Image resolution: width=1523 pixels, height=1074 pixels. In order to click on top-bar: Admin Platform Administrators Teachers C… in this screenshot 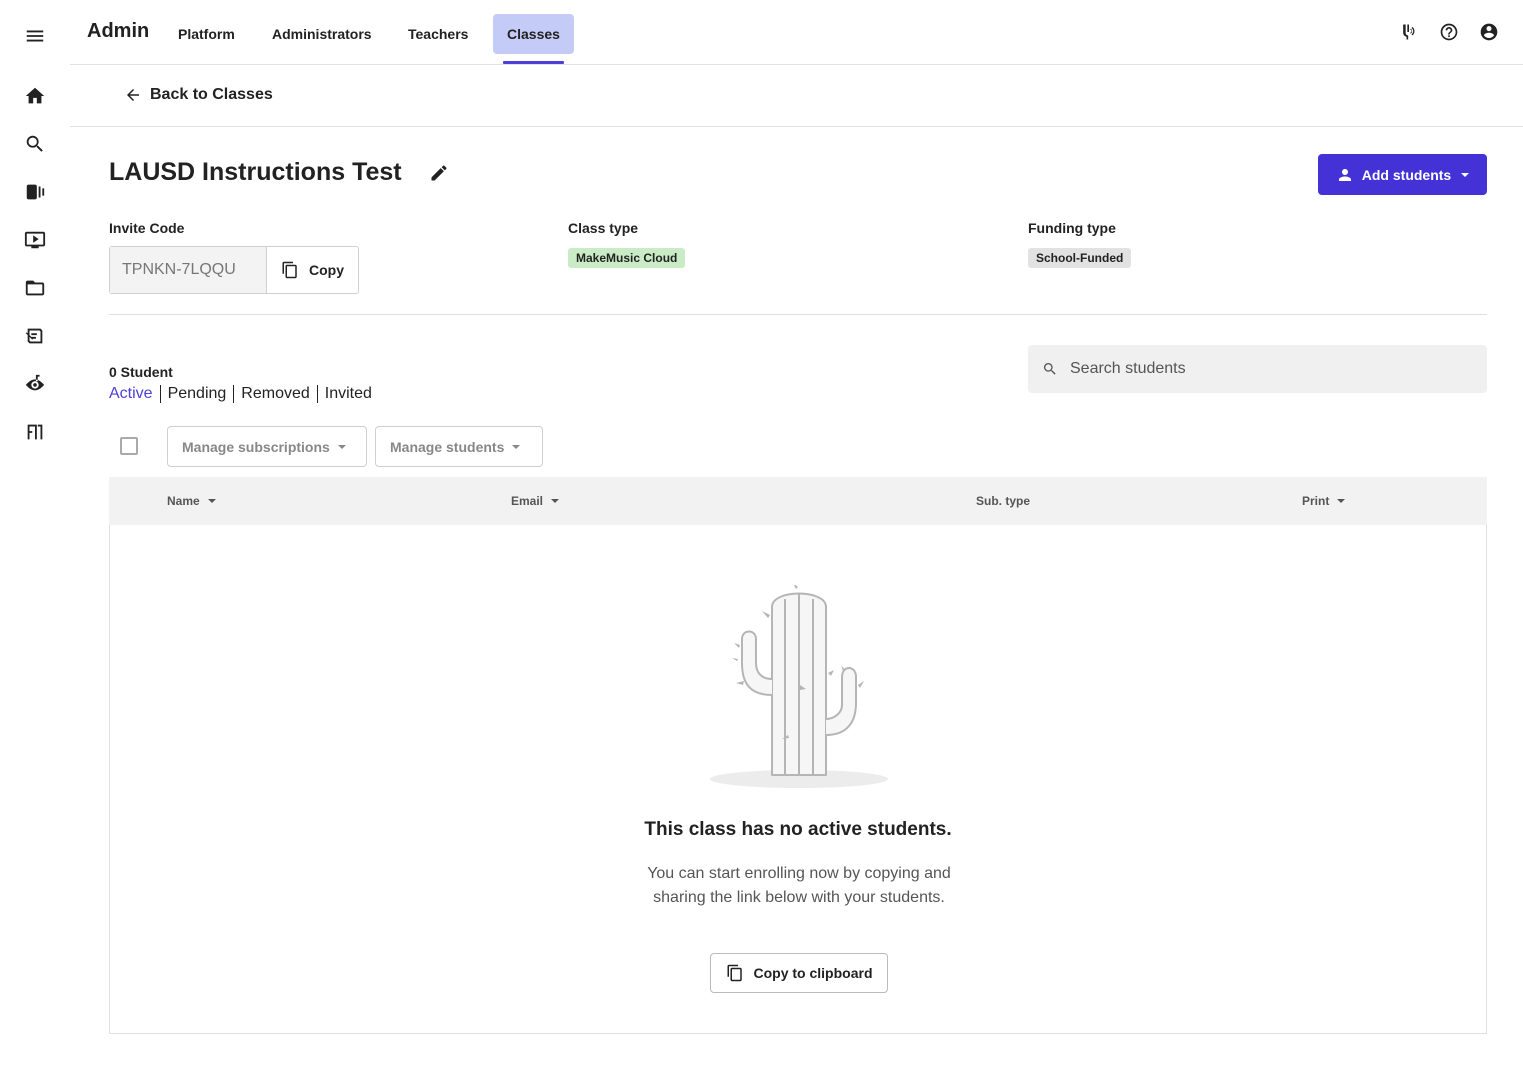, I will do `click(796, 32)`.